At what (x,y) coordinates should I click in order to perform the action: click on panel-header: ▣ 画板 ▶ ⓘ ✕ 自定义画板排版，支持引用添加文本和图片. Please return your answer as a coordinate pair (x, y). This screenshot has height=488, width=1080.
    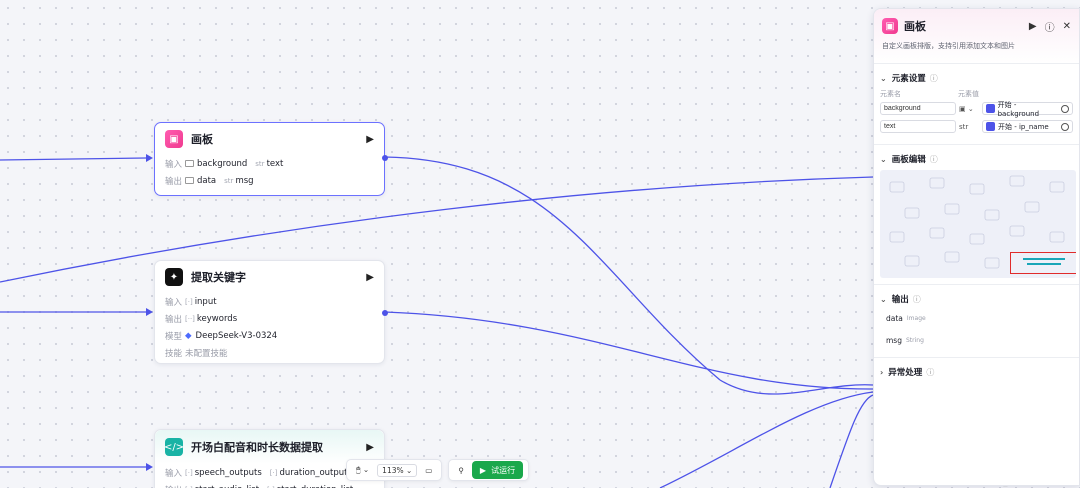
    Looking at the image, I should click on (976, 36).